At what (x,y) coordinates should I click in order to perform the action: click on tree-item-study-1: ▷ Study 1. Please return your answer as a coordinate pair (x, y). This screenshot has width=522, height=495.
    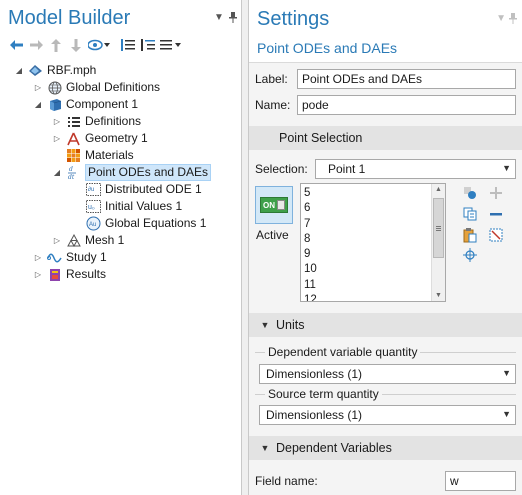
    Looking at the image, I should click on (69, 257).